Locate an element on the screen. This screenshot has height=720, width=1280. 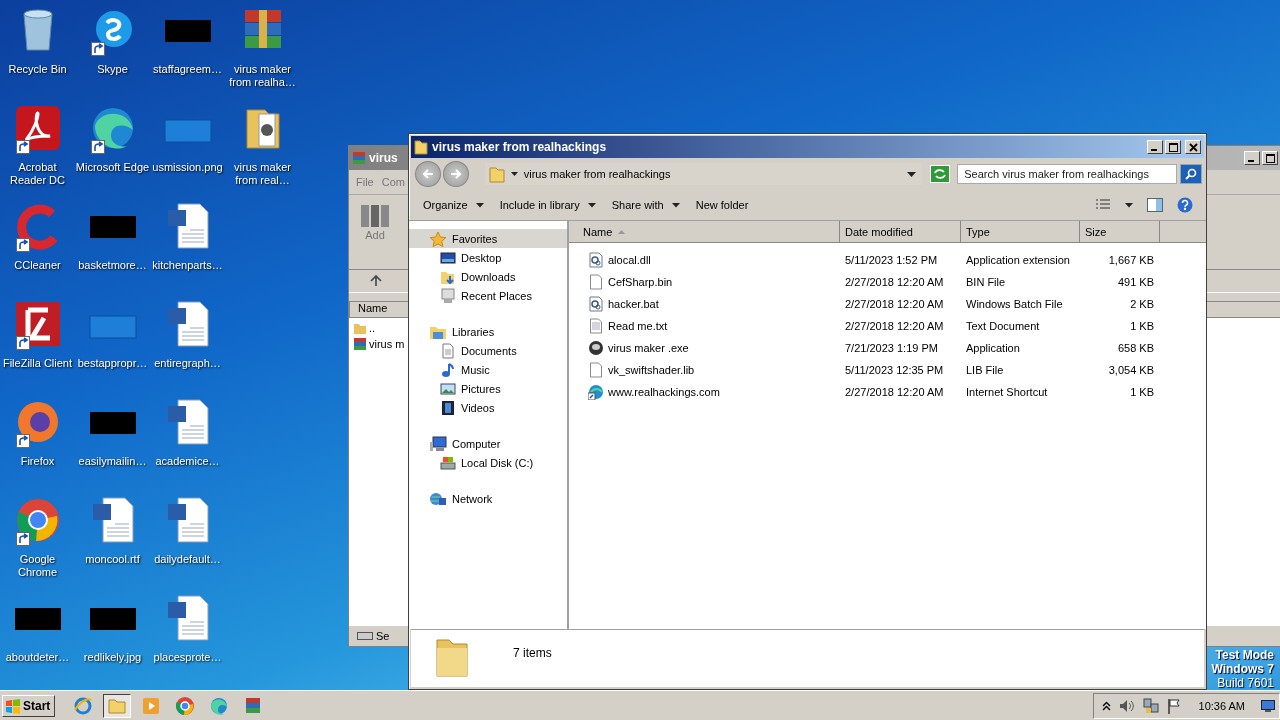
gear-file-icon is located at coordinates (596, 304).